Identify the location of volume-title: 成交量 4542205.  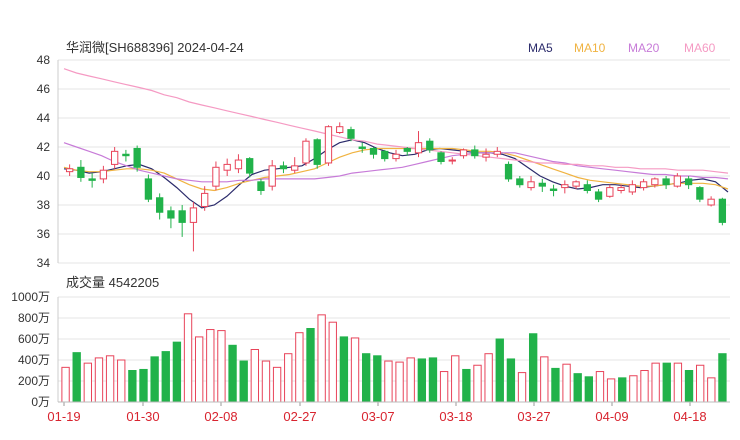
(112, 282).